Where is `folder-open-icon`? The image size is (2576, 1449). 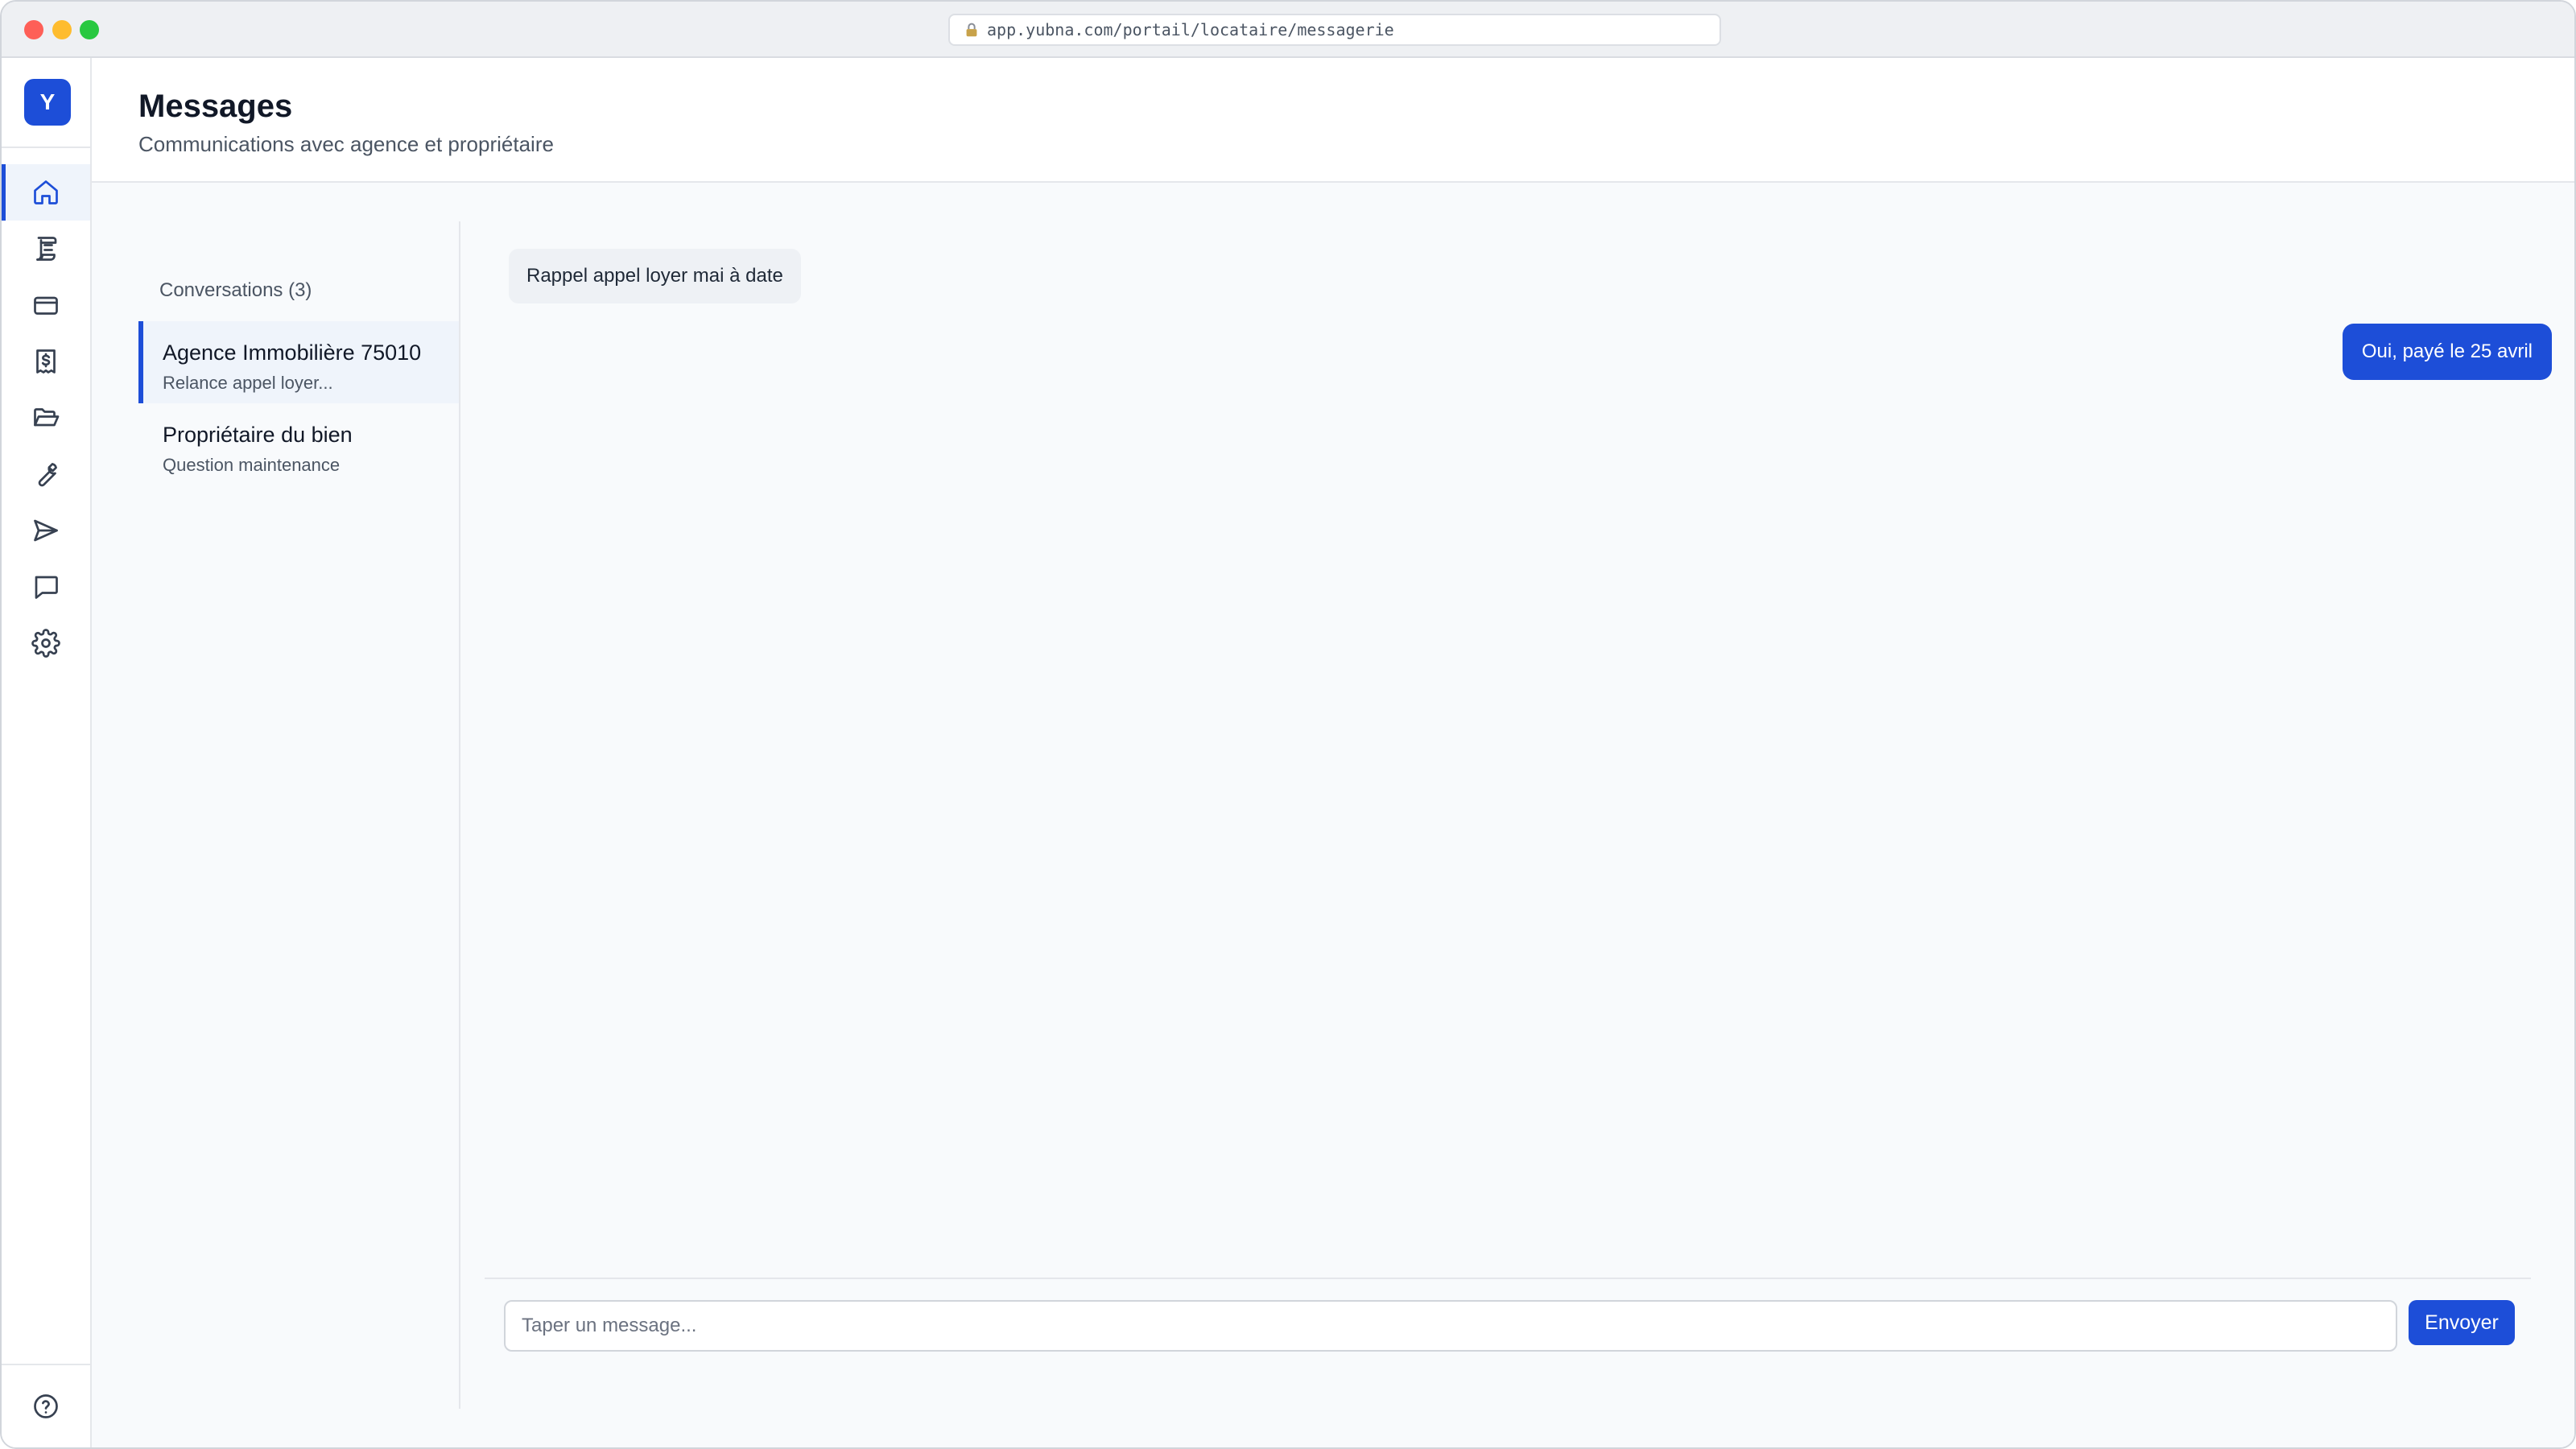
folder-open-icon is located at coordinates (47, 417).